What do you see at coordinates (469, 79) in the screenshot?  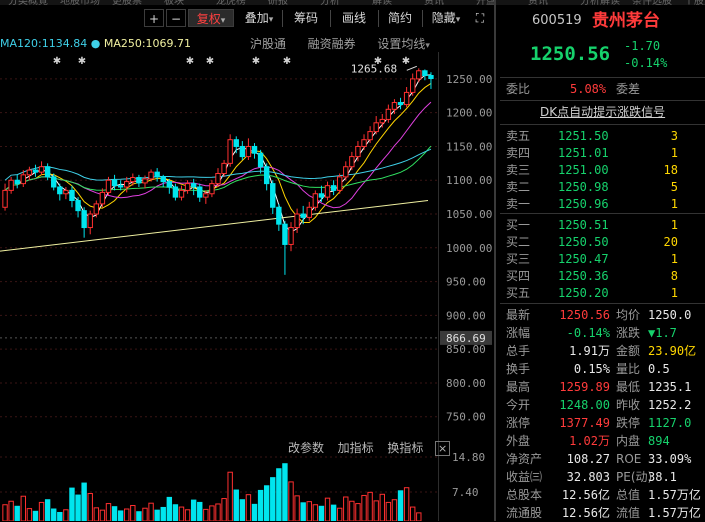 I see `price-tick-label: 1250.00` at bounding box center [469, 79].